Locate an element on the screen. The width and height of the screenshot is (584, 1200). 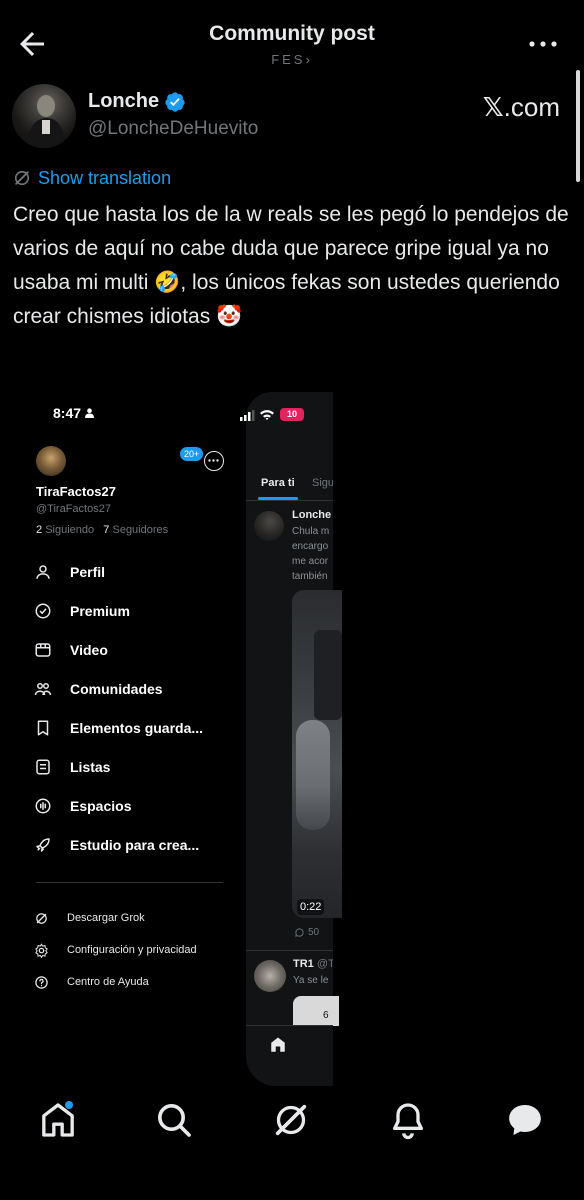
accounts-badge: 20+ is located at coordinates (192, 454).